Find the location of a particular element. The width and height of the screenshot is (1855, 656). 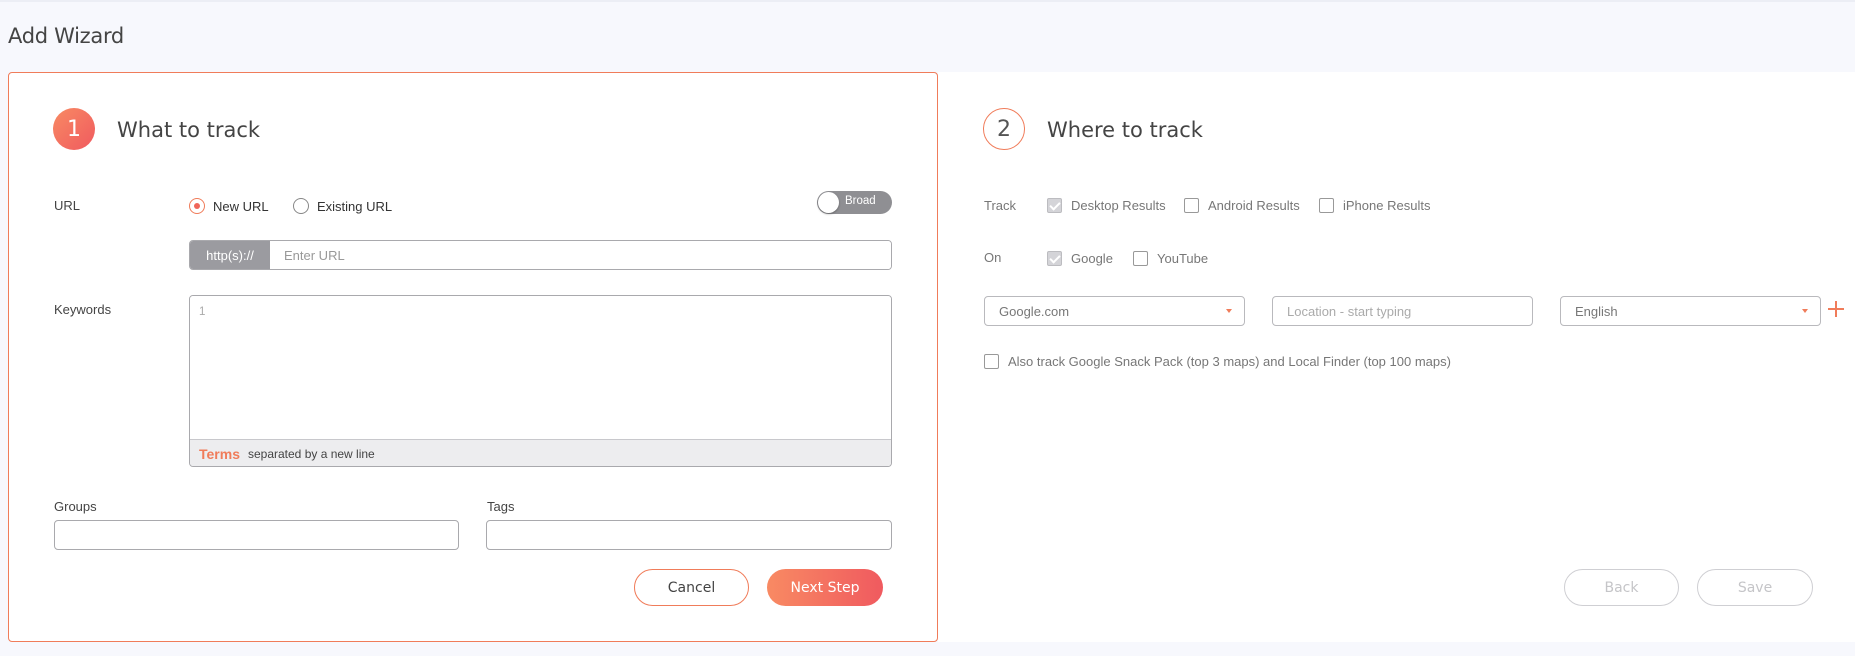

cancel-button: Cancel is located at coordinates (691, 587).